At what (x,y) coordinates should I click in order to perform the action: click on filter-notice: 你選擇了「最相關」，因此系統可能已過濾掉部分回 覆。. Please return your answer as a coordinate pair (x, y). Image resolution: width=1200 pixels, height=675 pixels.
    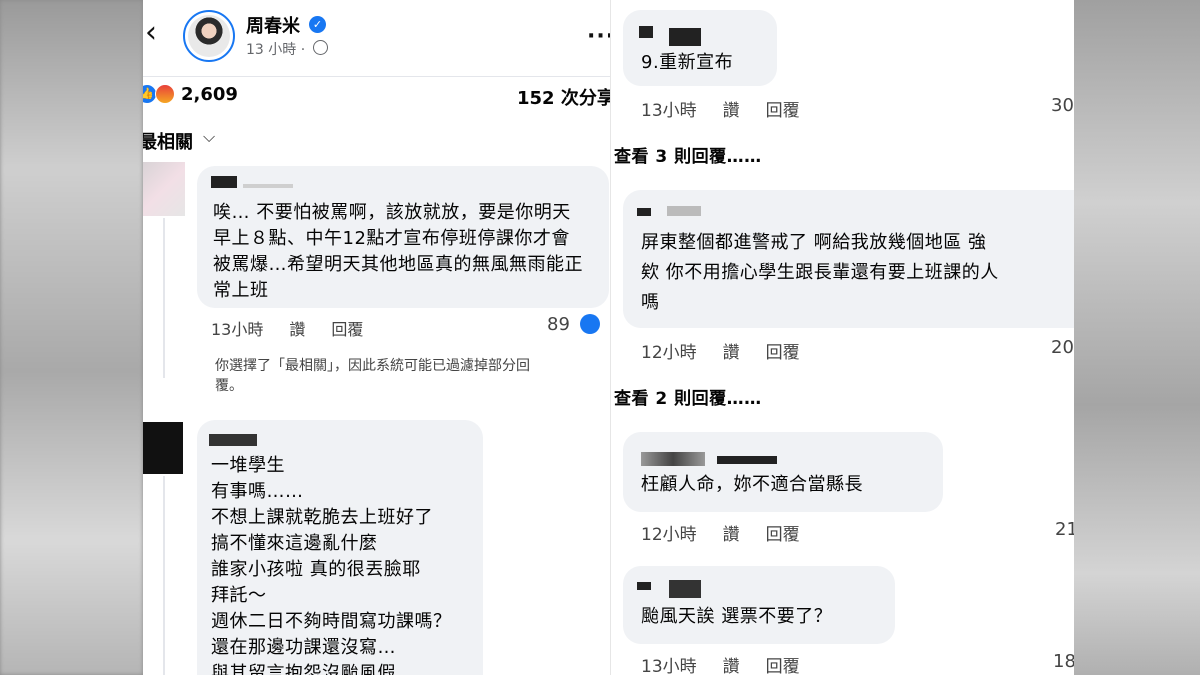
    Looking at the image, I should click on (372, 376).